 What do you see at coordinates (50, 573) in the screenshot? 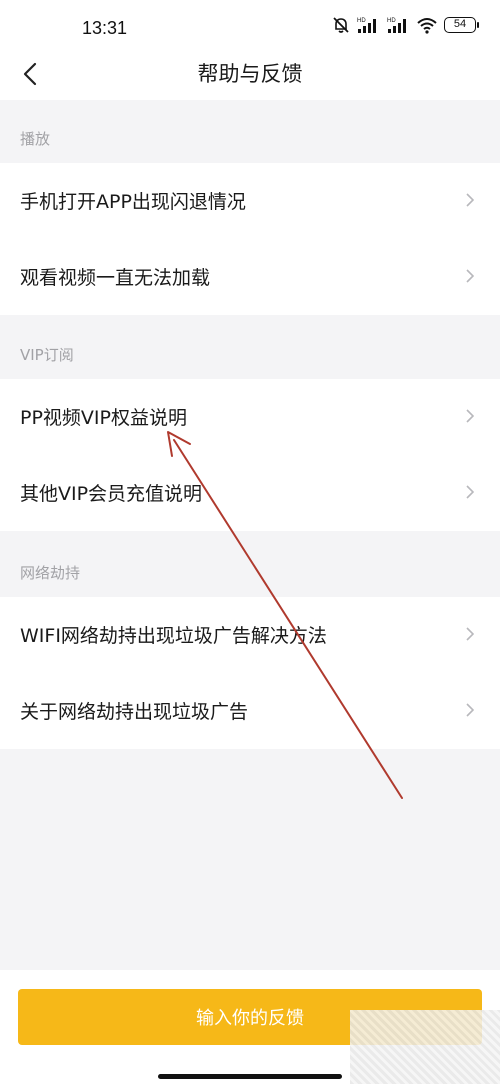
I see `section-header-network-hijack: 网络劫持` at bounding box center [50, 573].